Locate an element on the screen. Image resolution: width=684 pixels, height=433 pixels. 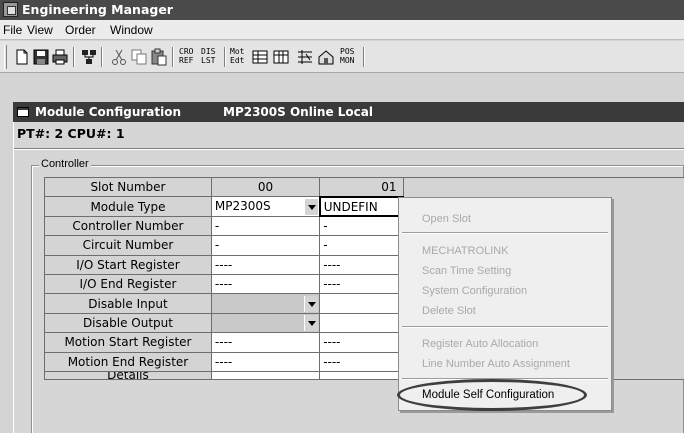
mot-edt-button: Mot Edt is located at coordinates (237, 56).